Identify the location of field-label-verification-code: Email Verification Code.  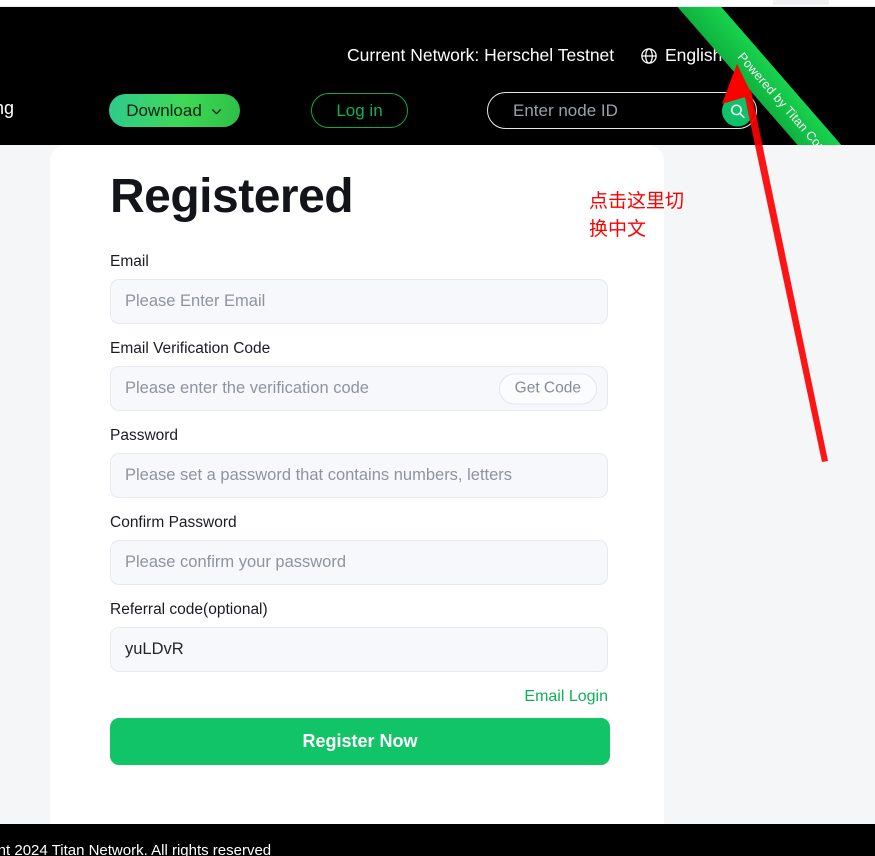
(190, 348).